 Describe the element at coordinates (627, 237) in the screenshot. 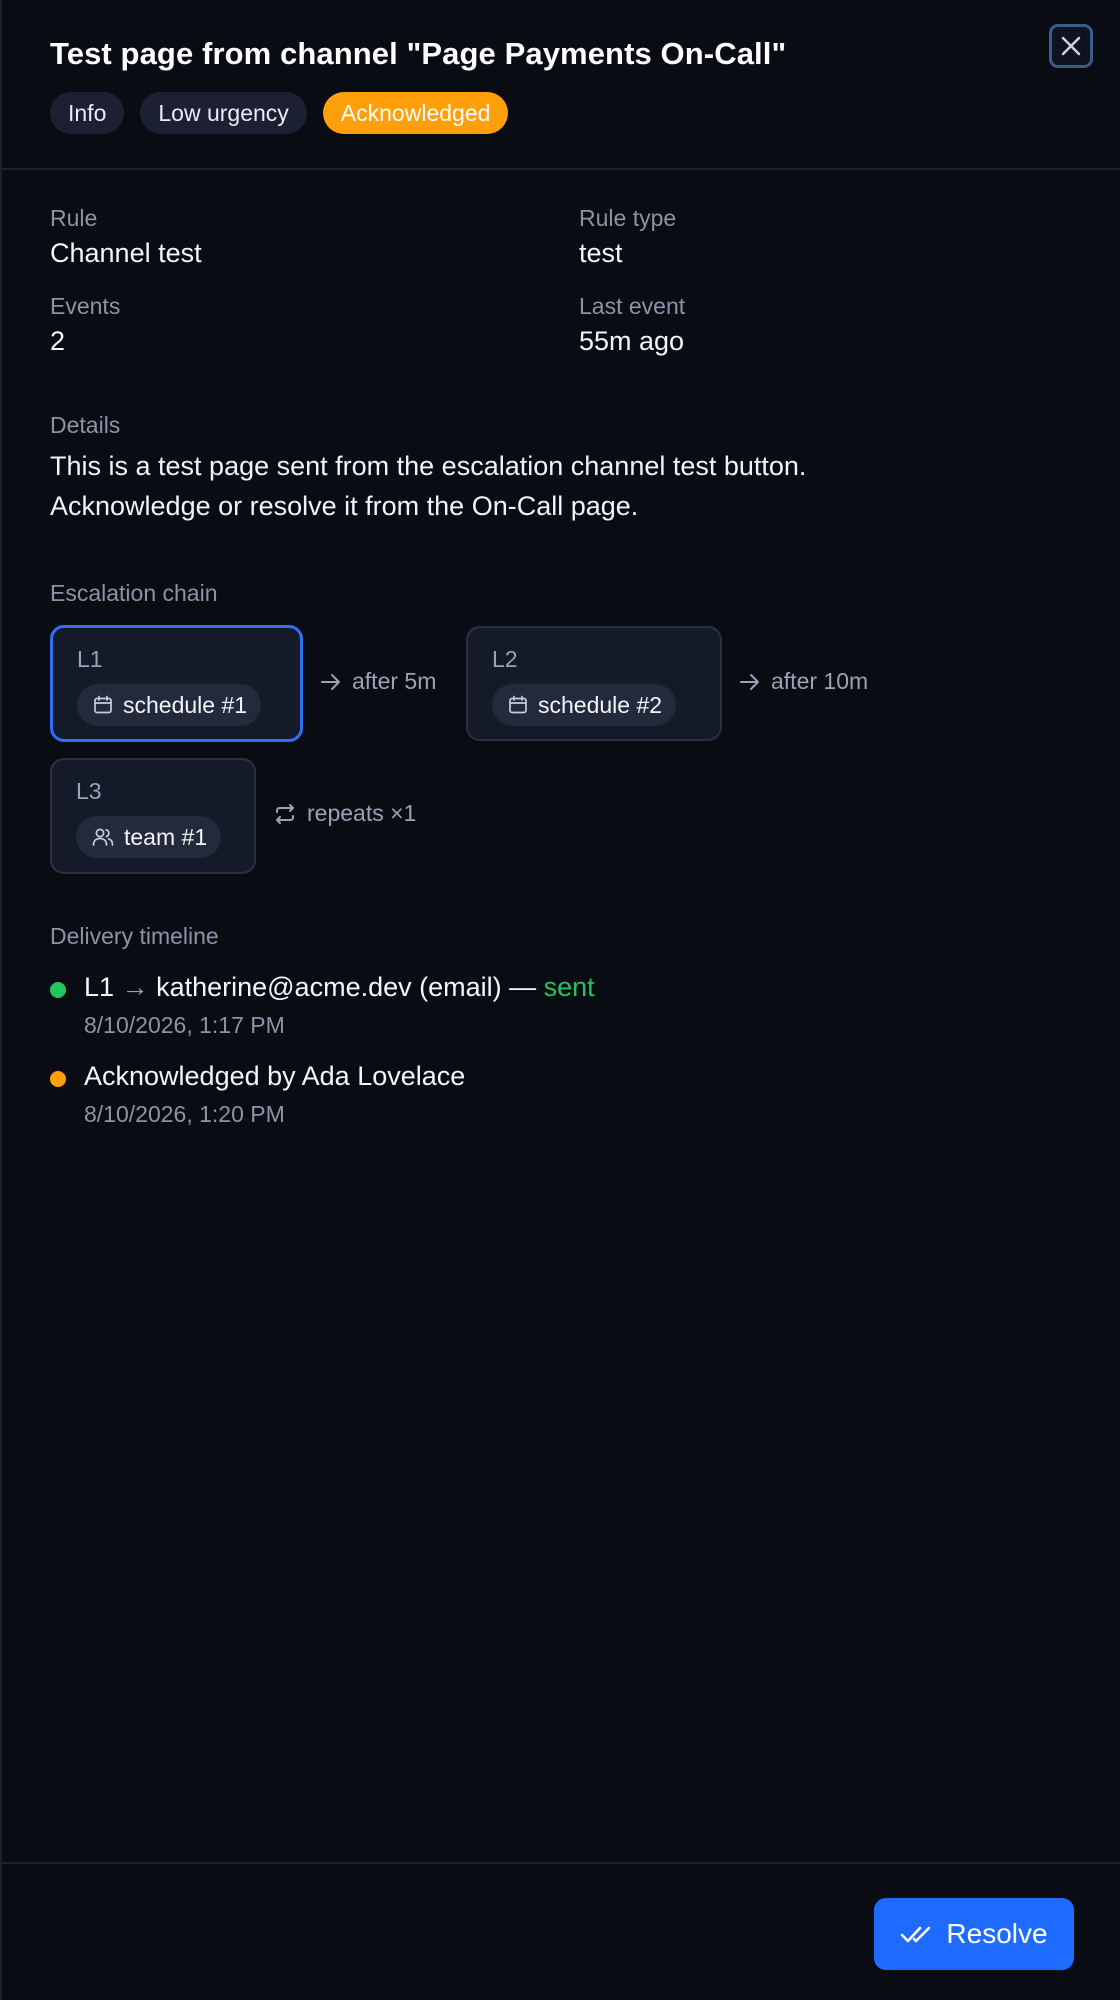

I see `rule-type-field: Rule type test` at that location.